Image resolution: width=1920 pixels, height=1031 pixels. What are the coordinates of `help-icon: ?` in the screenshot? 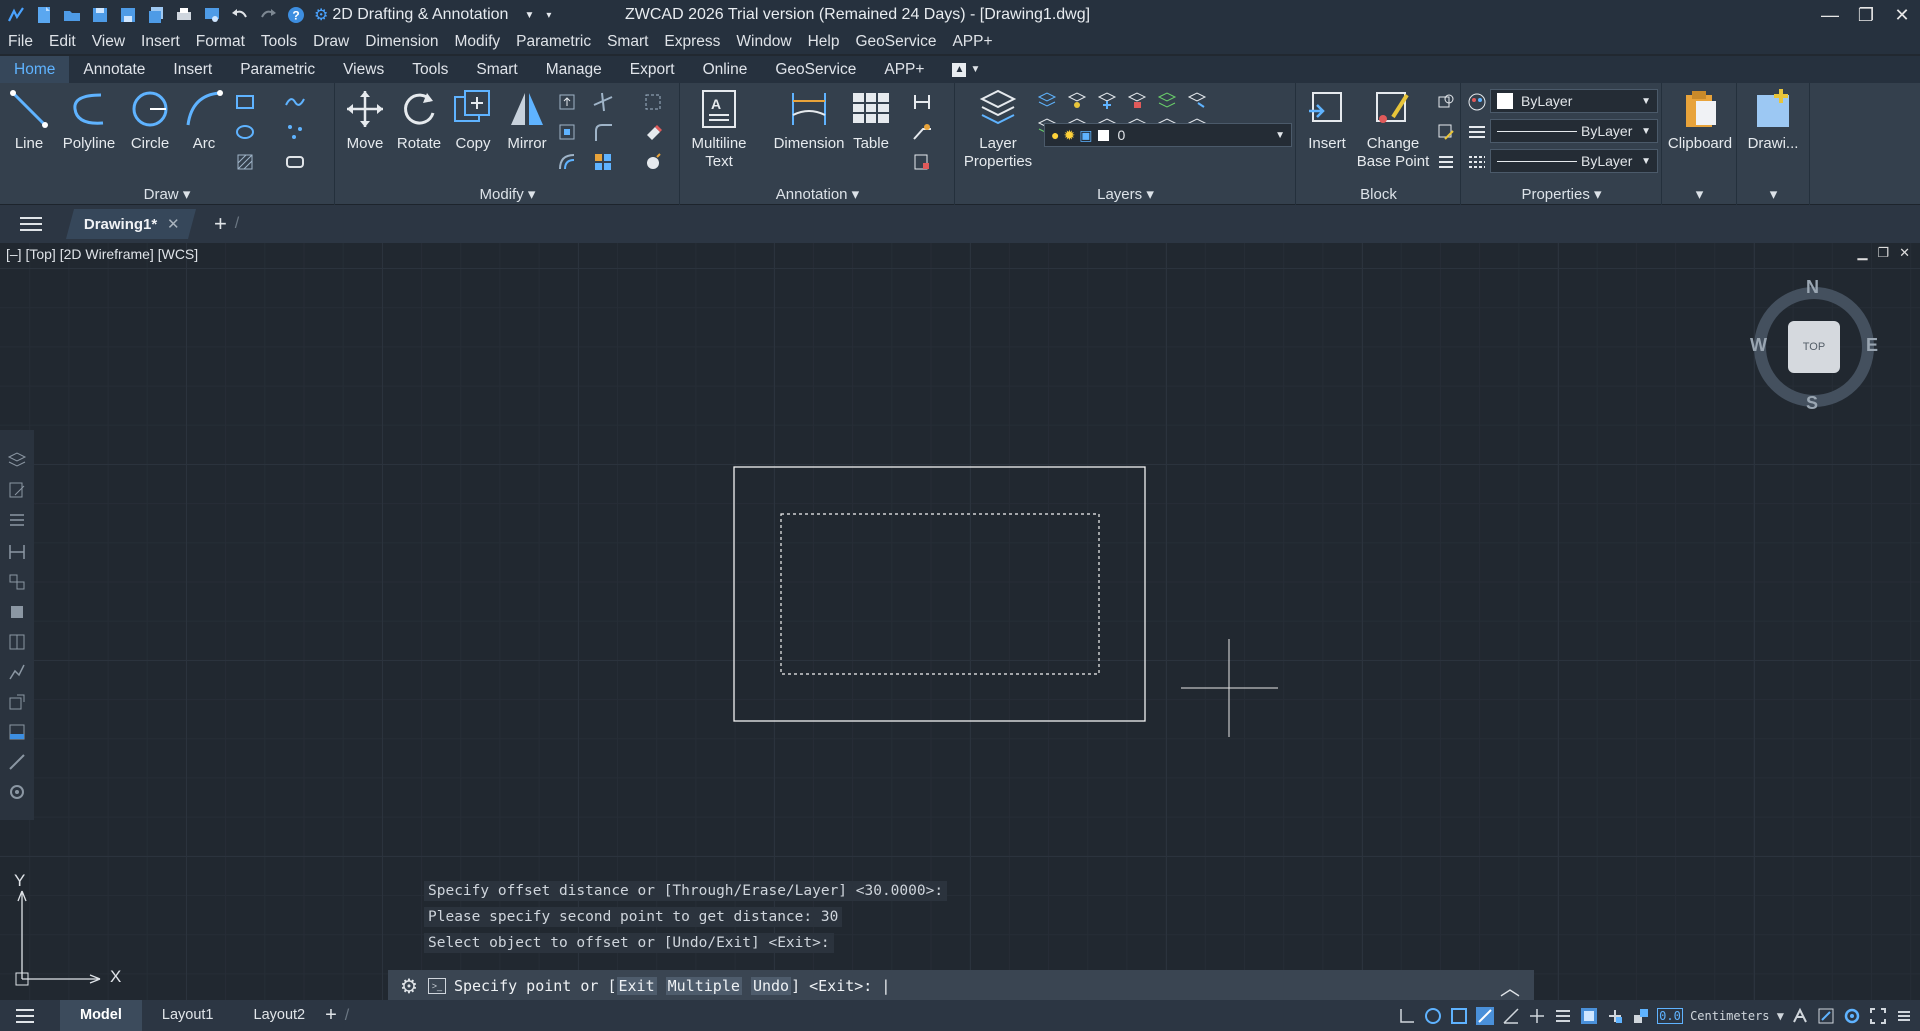 It's located at (296, 15).